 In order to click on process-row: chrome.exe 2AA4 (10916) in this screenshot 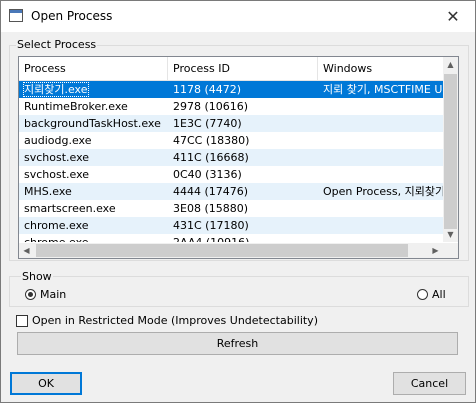, I will do `click(231, 238)`.